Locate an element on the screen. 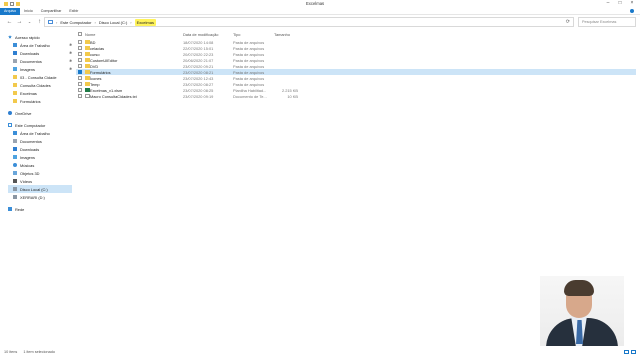 This screenshot has height=360, width=640. window-controls: – □ × is located at coordinates (620, 3).